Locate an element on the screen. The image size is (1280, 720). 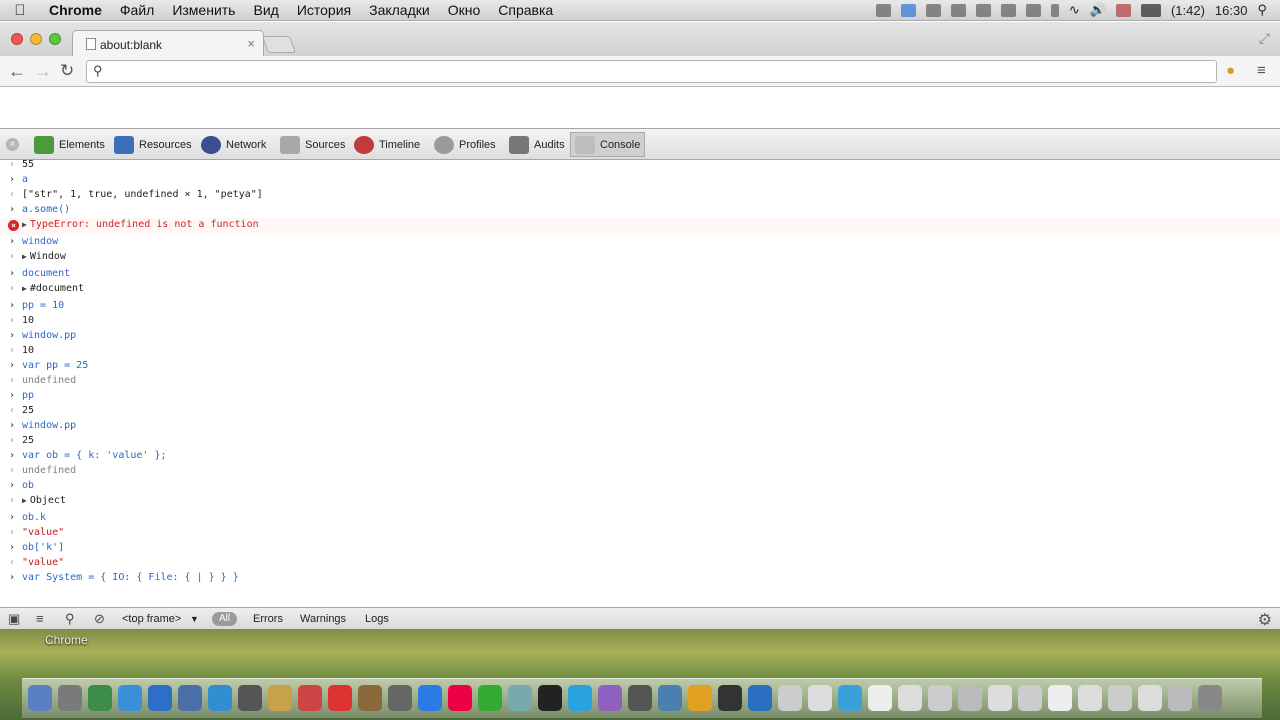
notification-icon is located at coordinates (883, 10).